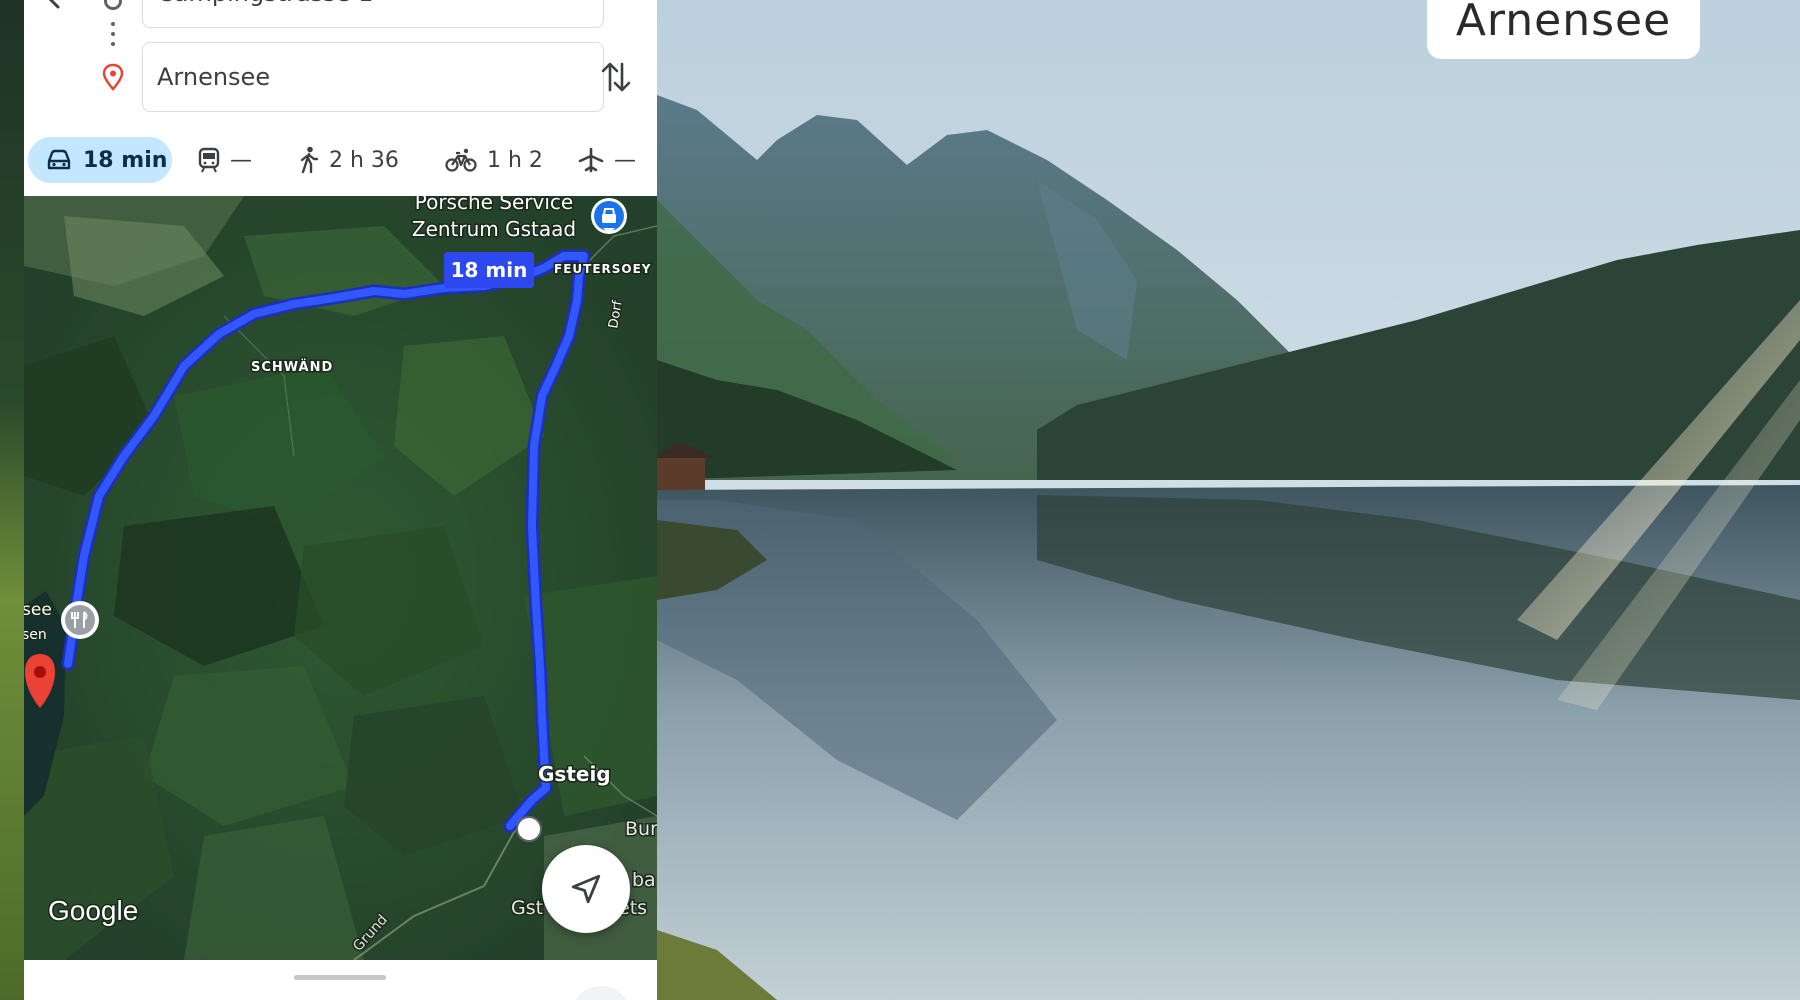 This screenshot has width=1800, height=1000. I want to click on route-dots-icon, so click(113, 36).